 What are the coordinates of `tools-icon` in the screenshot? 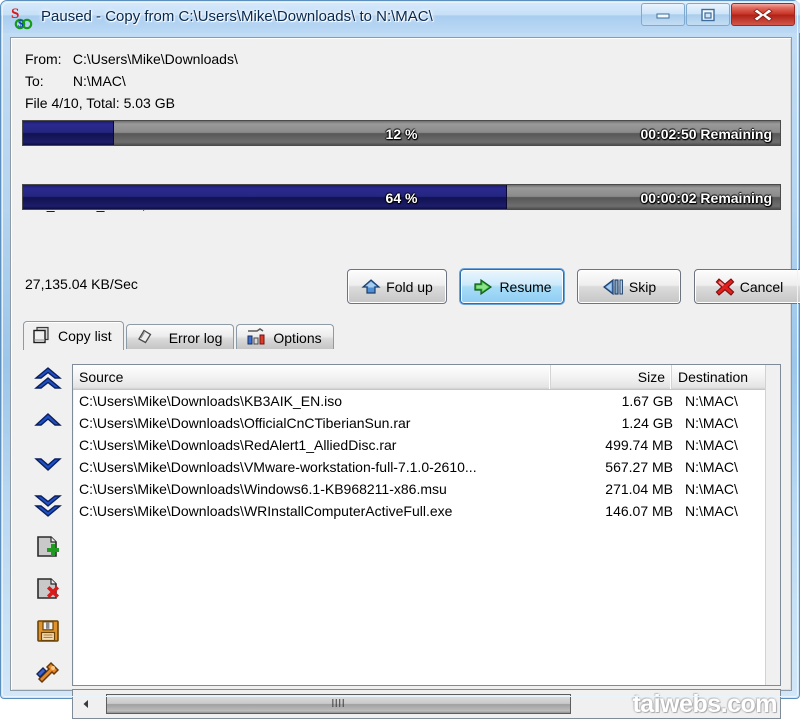 It's located at (48, 673).